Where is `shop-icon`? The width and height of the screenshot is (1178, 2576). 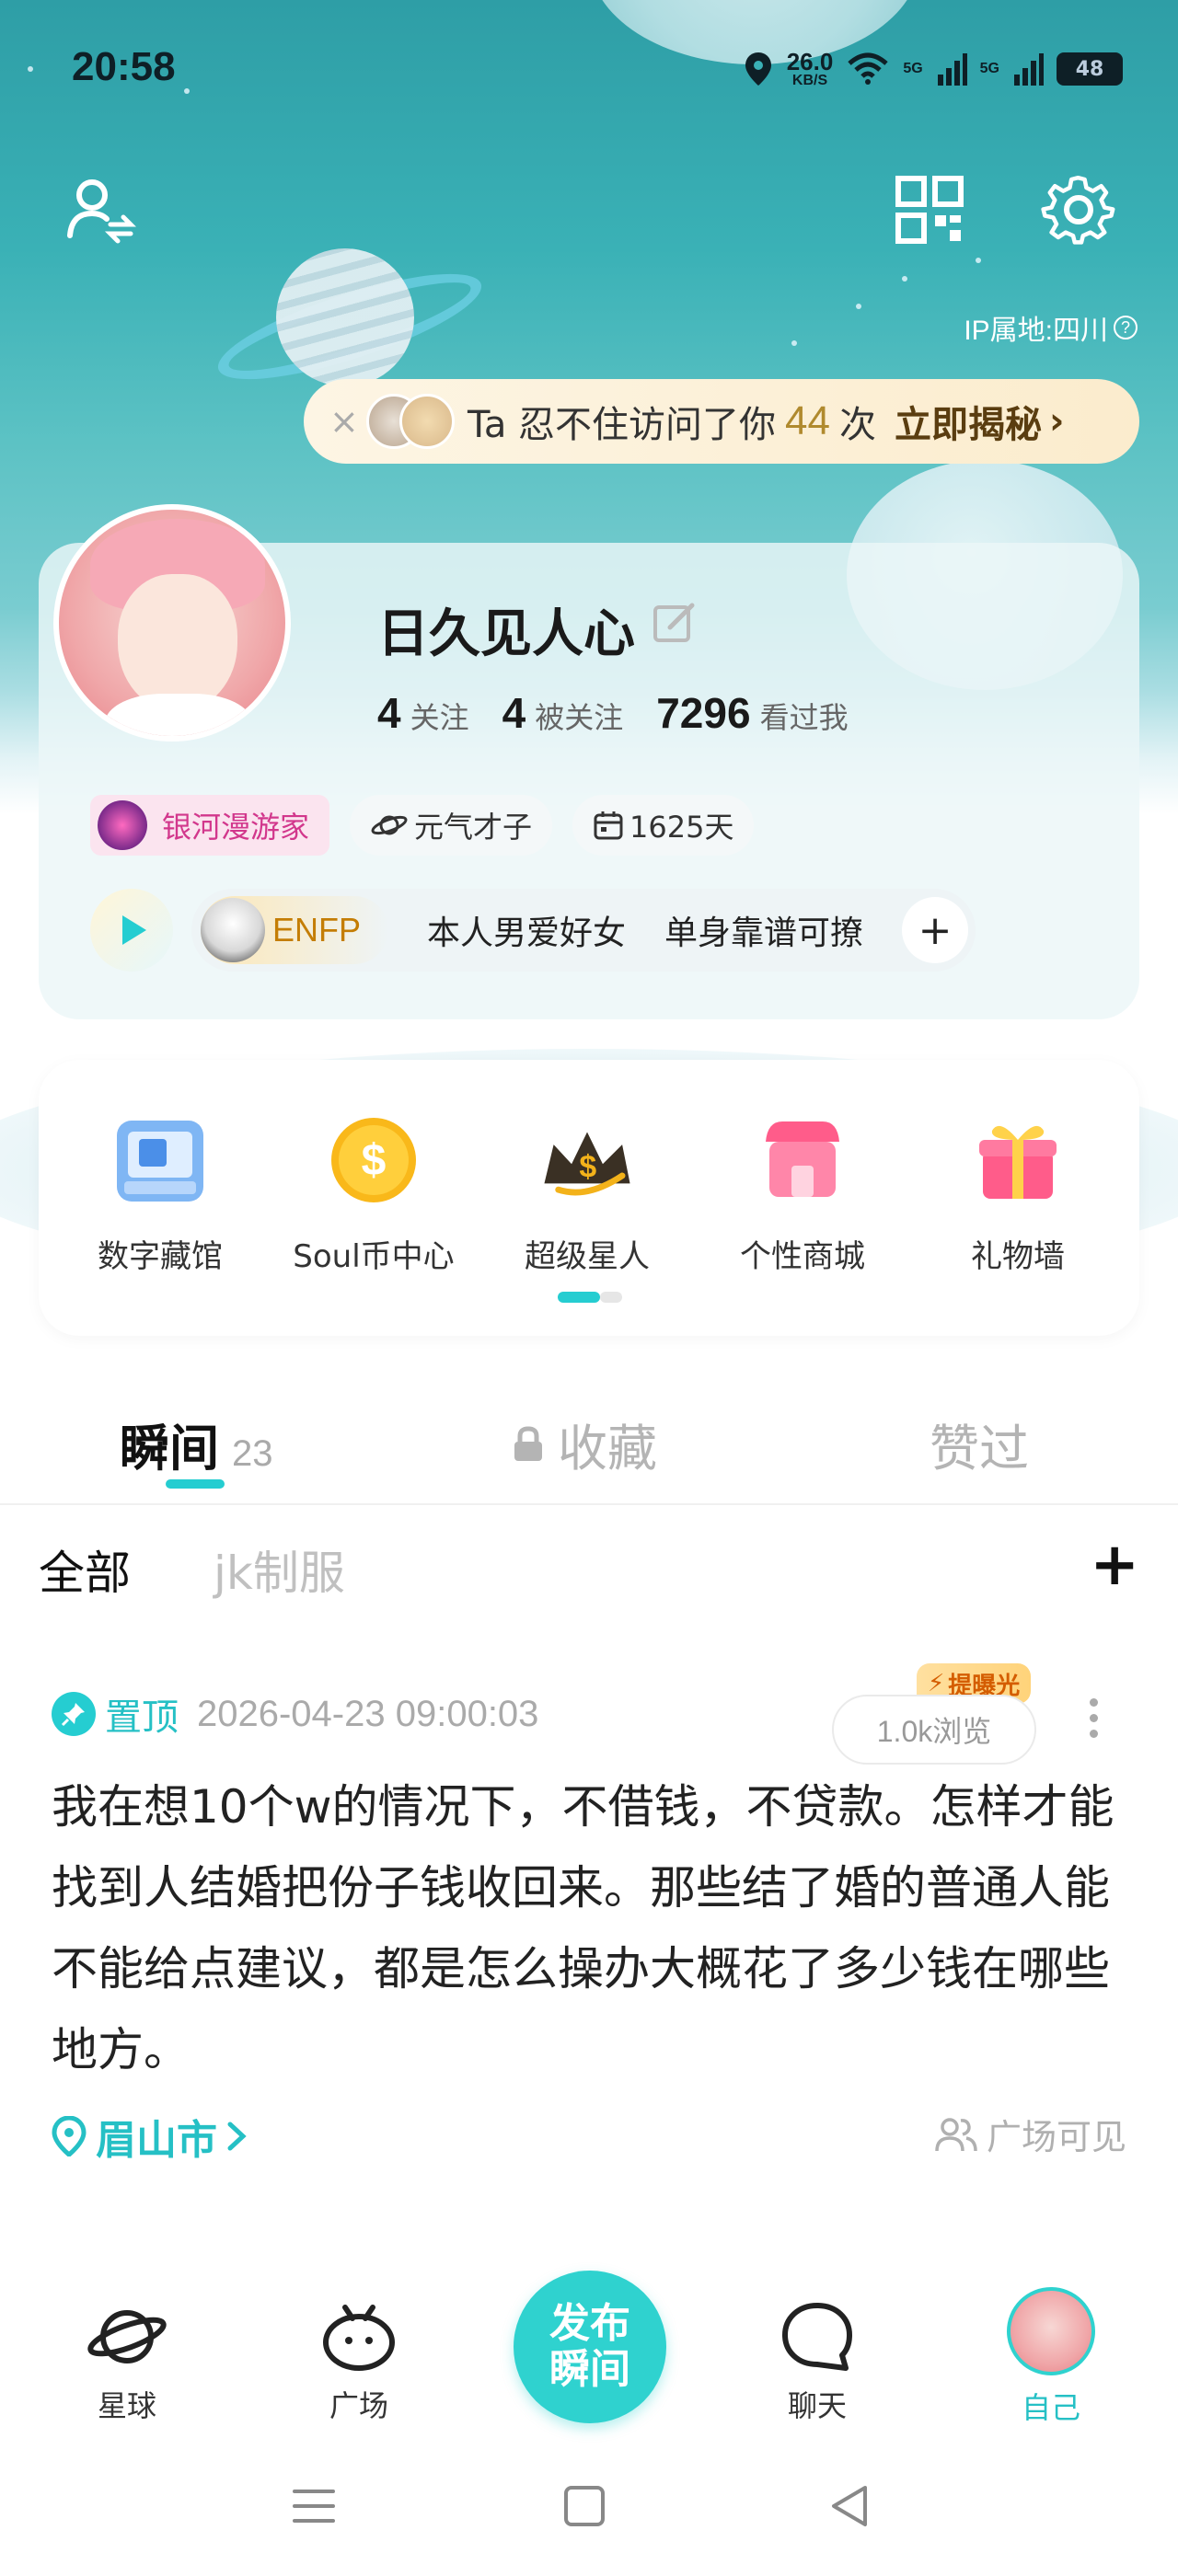 shop-icon is located at coordinates (802, 1160).